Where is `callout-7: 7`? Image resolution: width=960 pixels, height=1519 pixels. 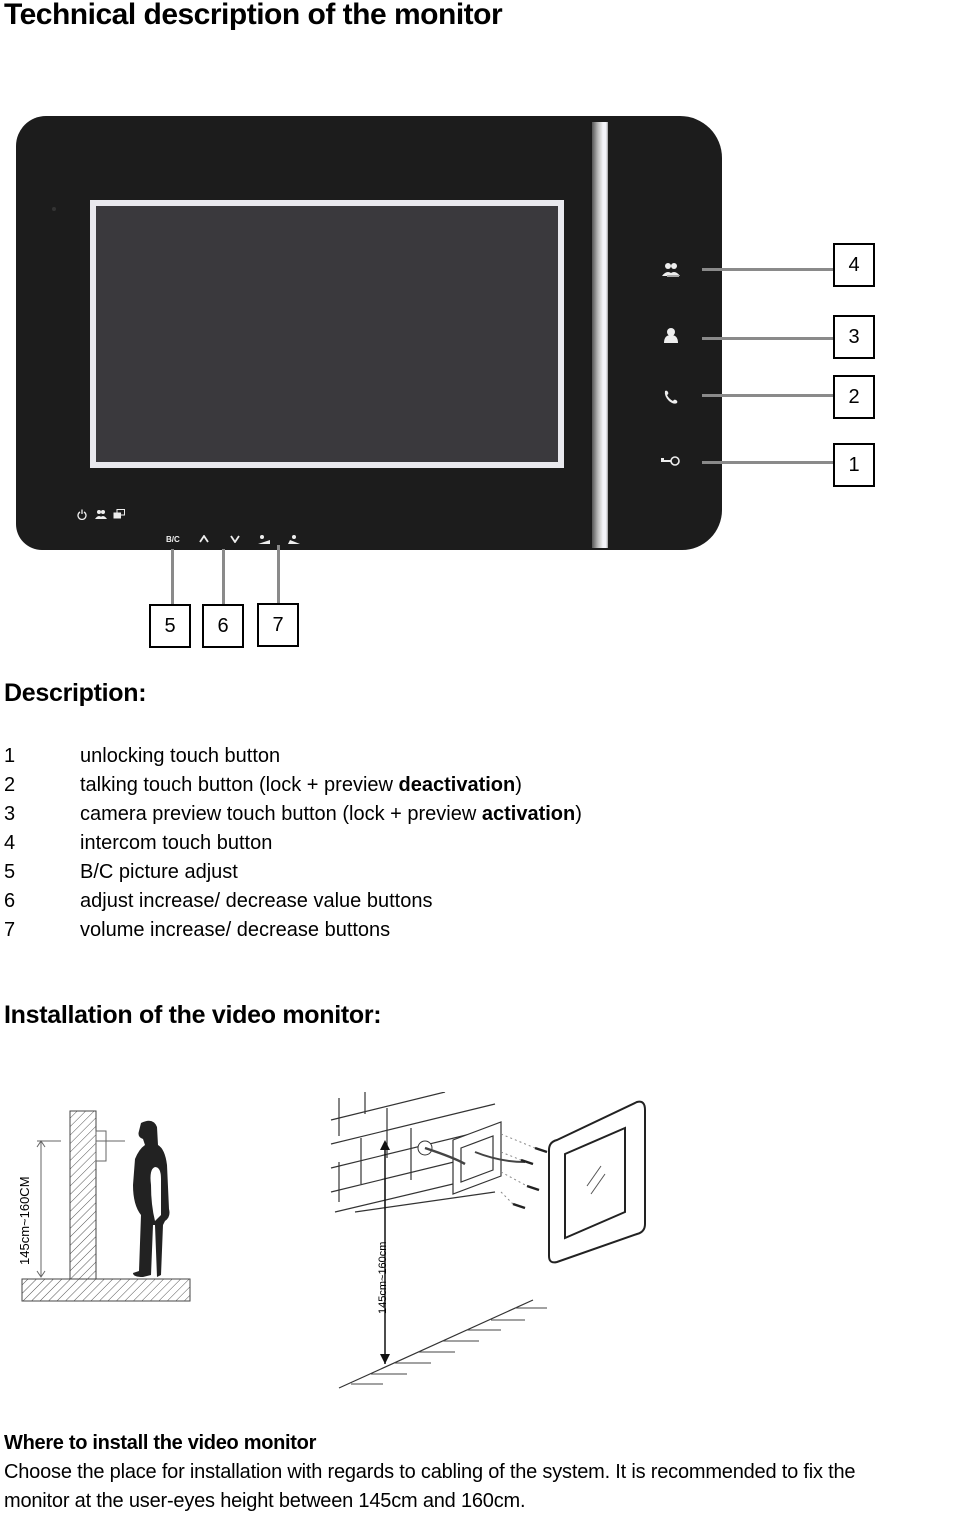
callout-7: 7 is located at coordinates (278, 625).